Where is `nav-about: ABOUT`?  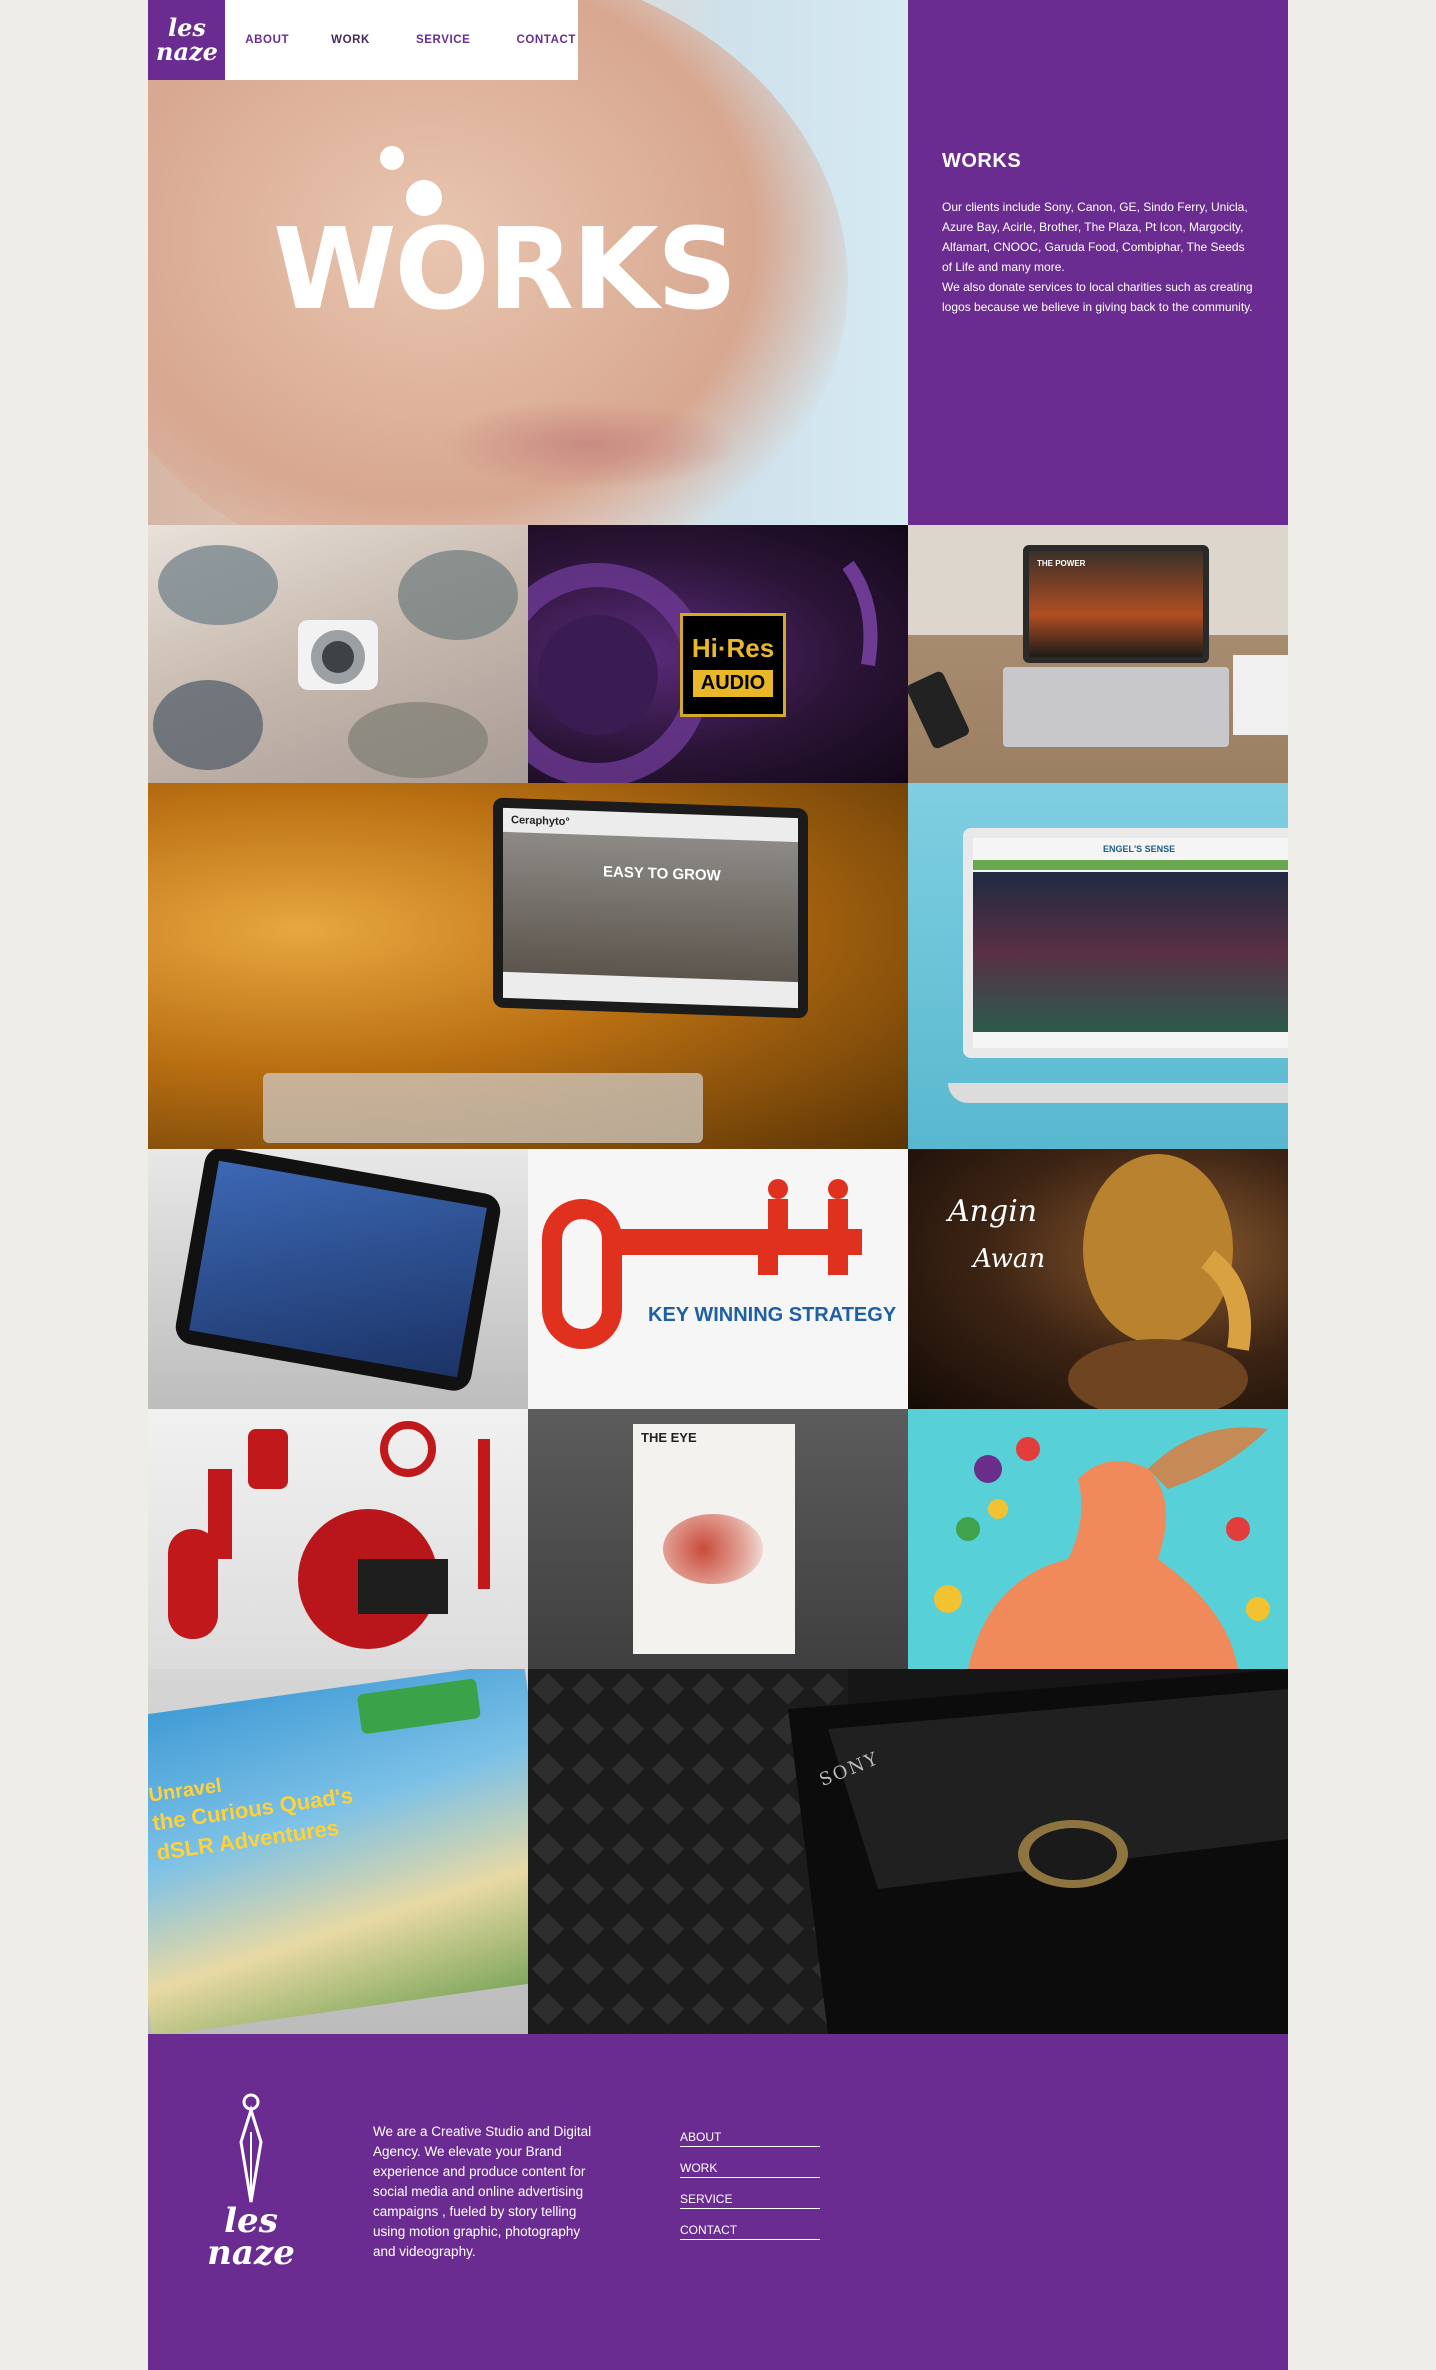 nav-about: ABOUT is located at coordinates (267, 40).